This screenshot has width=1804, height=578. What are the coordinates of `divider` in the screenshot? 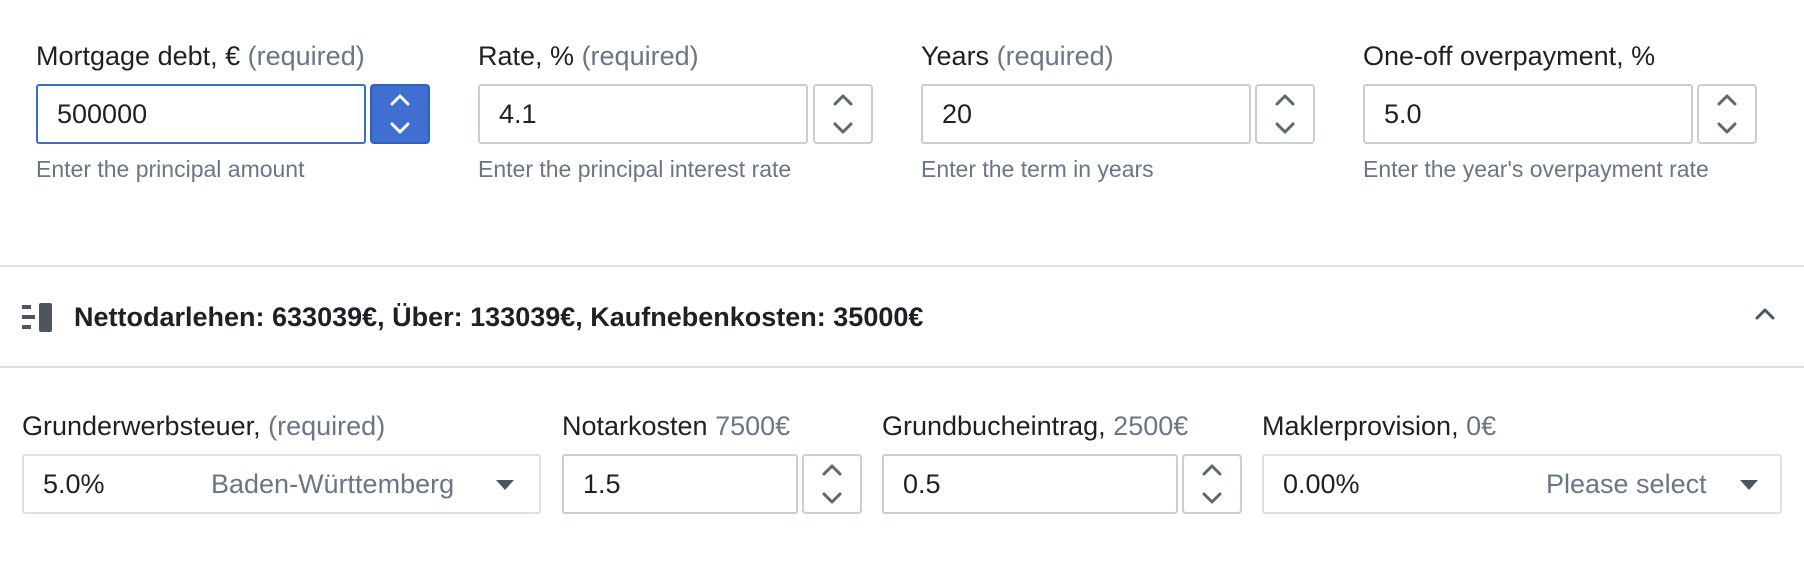 It's located at (902, 367).